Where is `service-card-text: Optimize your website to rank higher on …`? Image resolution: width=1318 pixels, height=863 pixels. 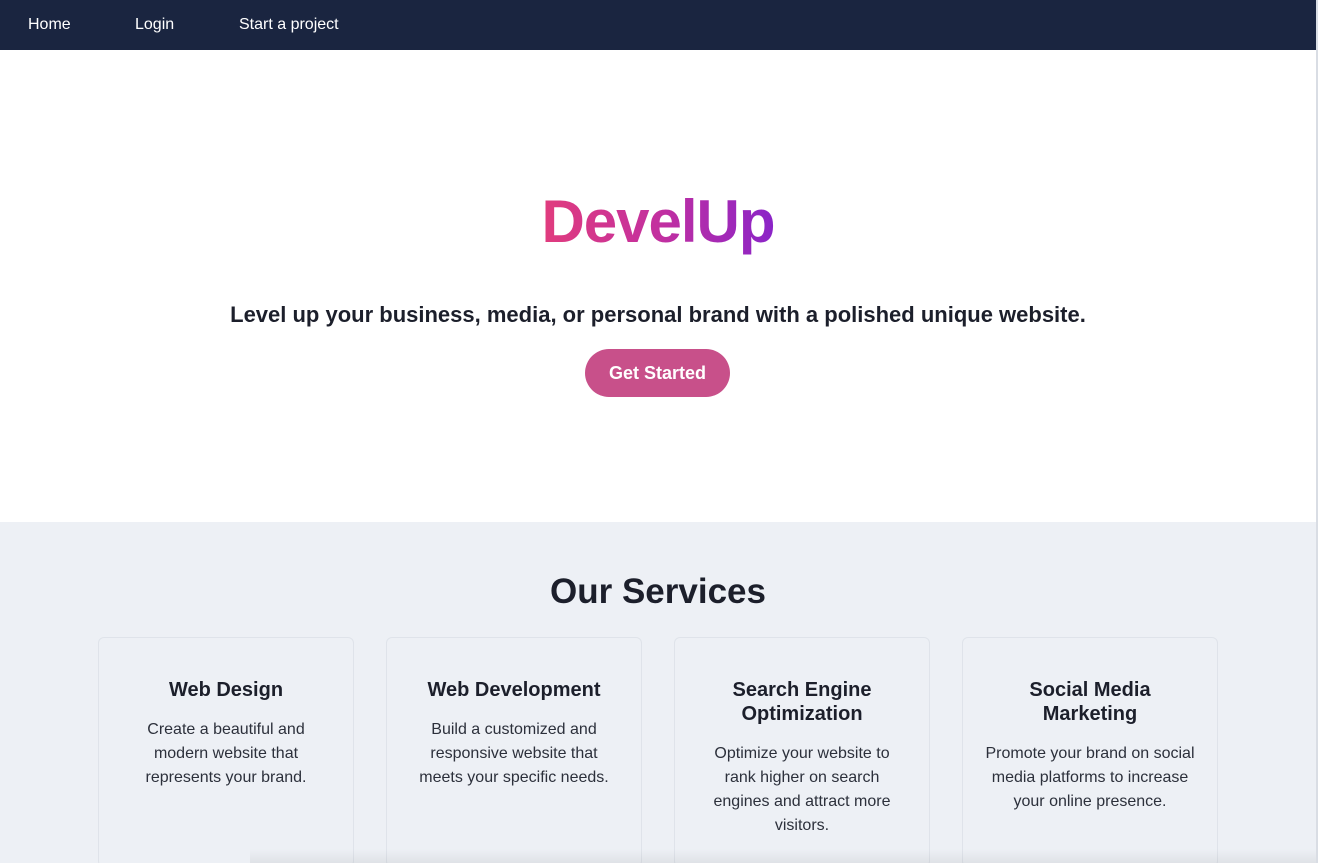
service-card-text: Optimize your website to rank higher on … is located at coordinates (802, 789).